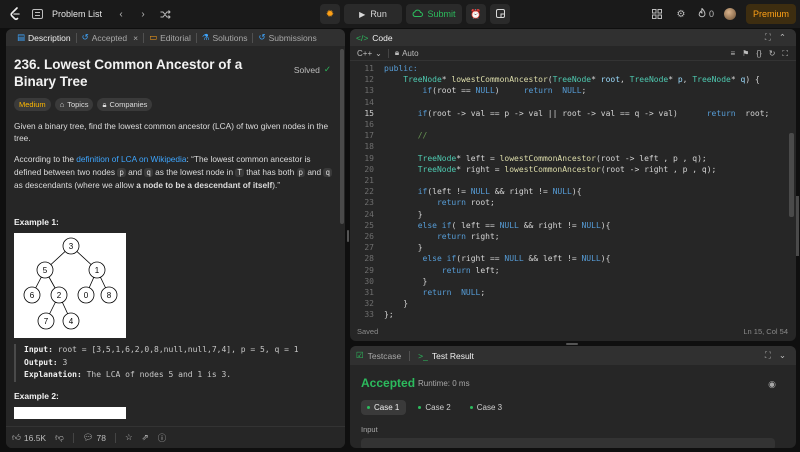  What do you see at coordinates (384, 407) in the screenshot?
I see `case-tab-1: Case 1` at bounding box center [384, 407].